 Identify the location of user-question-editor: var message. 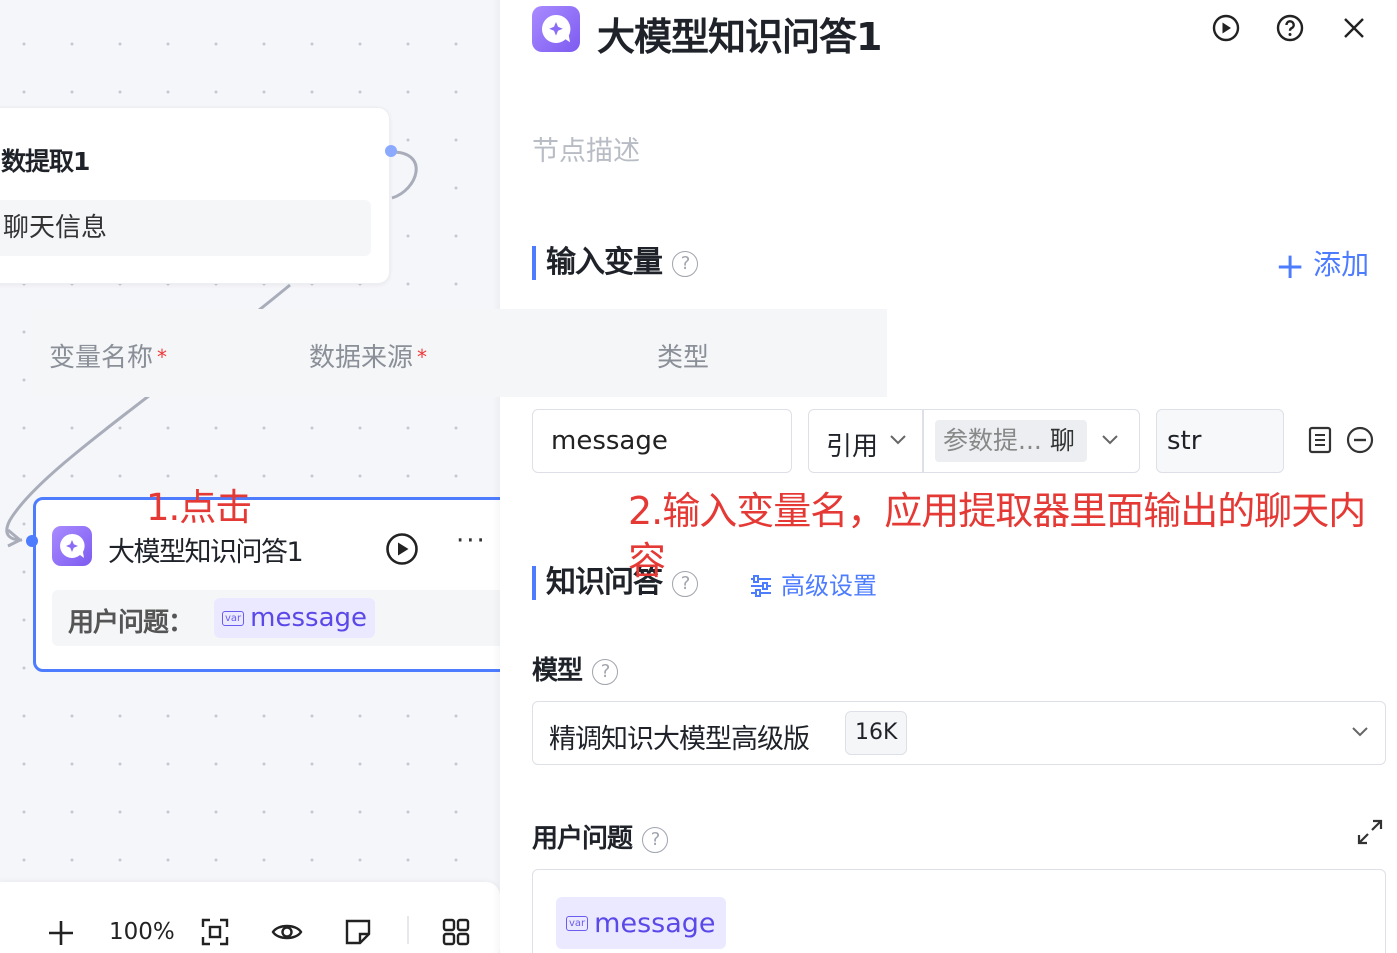
(959, 911).